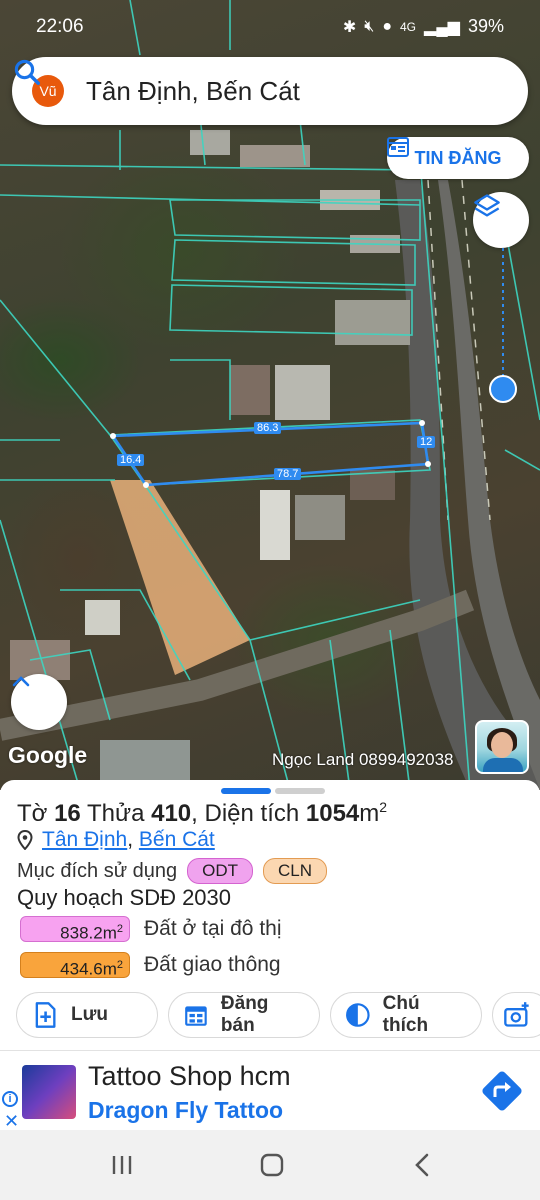 This screenshot has width=540, height=1200. Describe the element at coordinates (288, 474) in the screenshot. I see `measure-label-bottom: 78.7` at that location.